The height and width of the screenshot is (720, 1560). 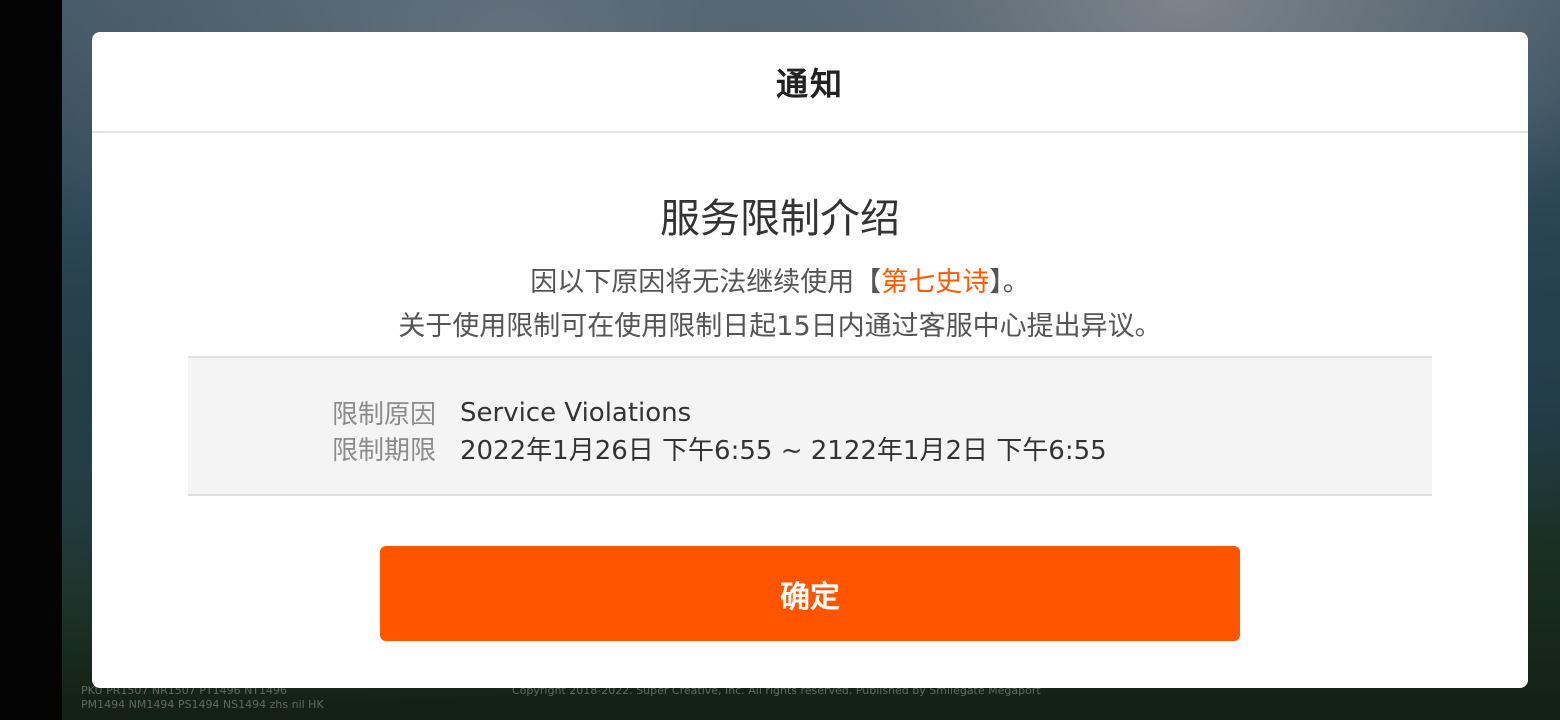 What do you see at coordinates (576, 412) in the screenshot?
I see `reason-value: Service Violations` at bounding box center [576, 412].